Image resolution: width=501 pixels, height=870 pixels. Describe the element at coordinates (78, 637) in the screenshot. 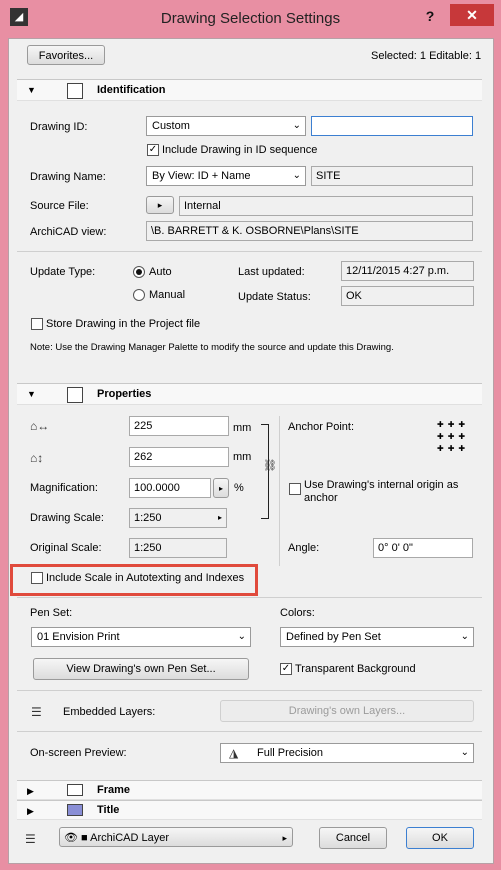

I see `pen-set-selected: 01 Envision Print` at that location.